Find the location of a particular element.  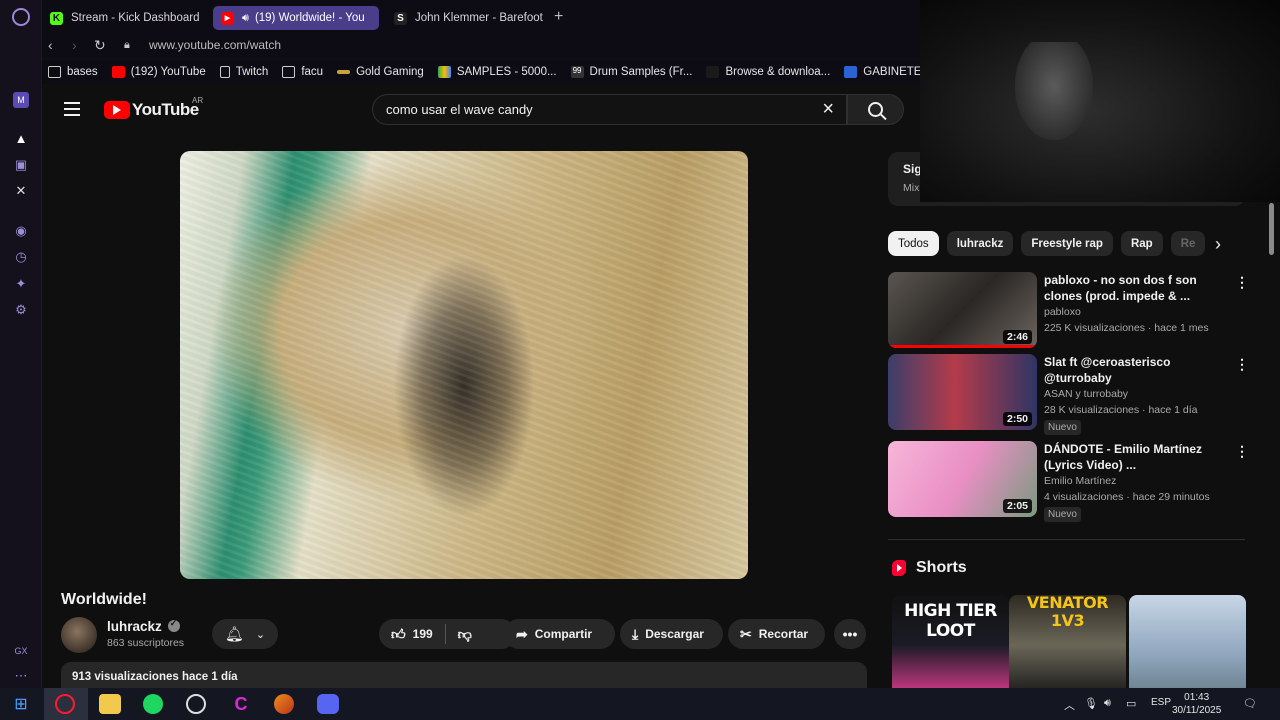

dislike-icon: 👎︎ is located at coordinates (465, 634).